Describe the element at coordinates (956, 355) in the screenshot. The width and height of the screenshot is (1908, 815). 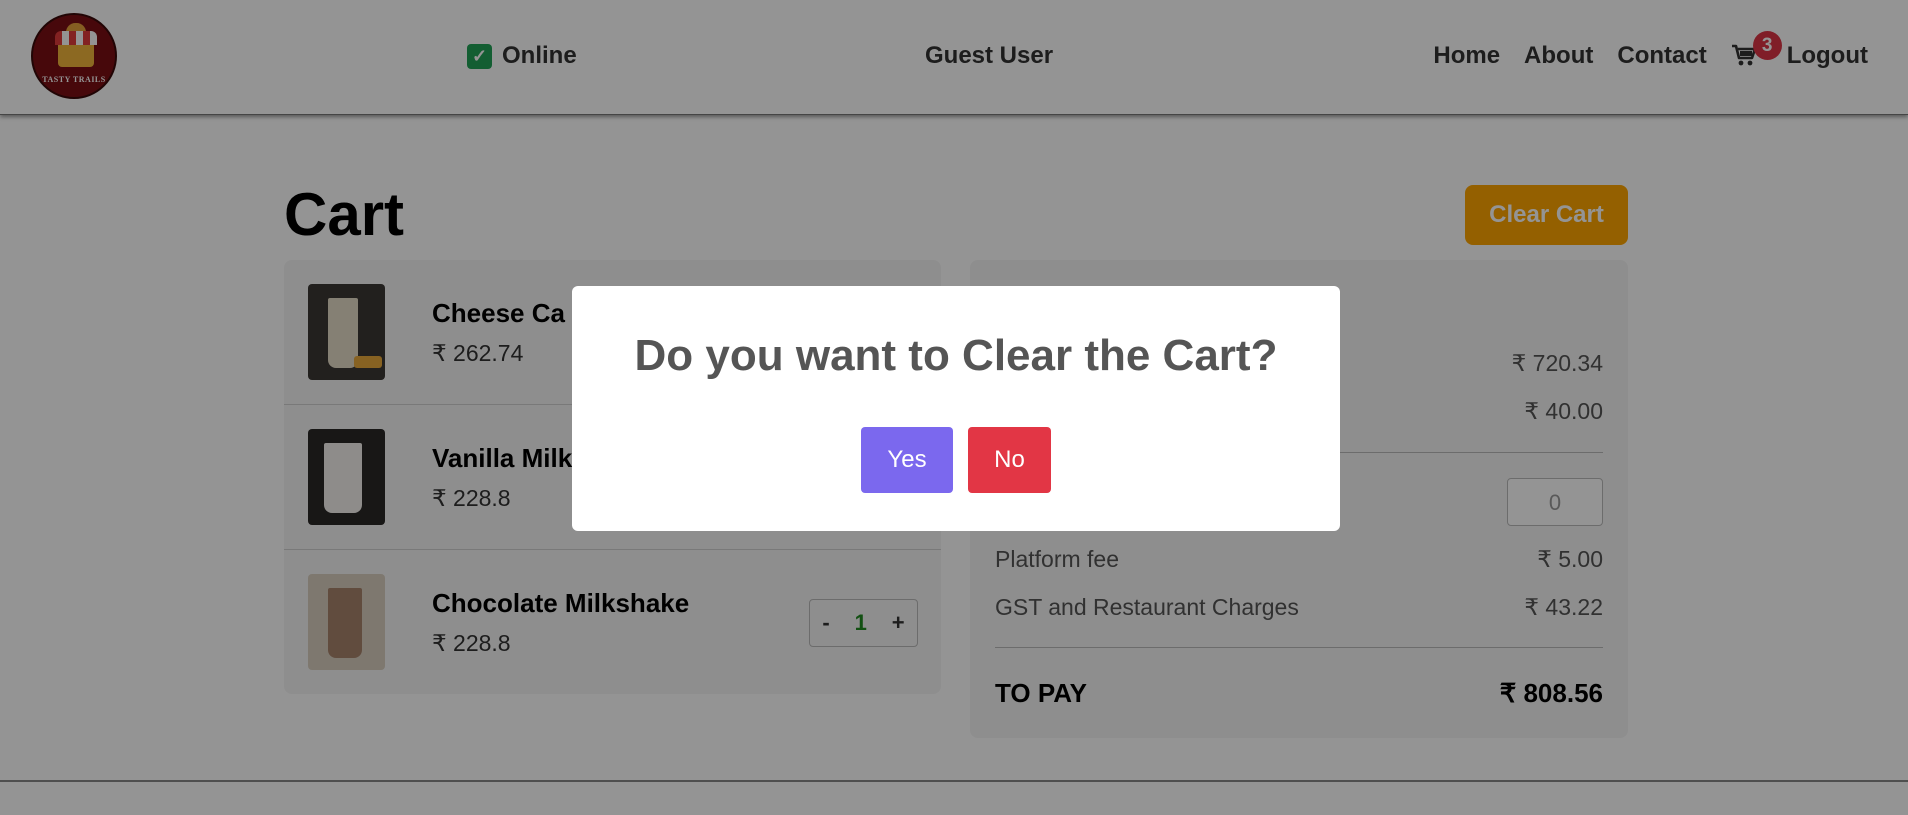
I see `dialog-title: Do you want to Clear the Cart?` at that location.